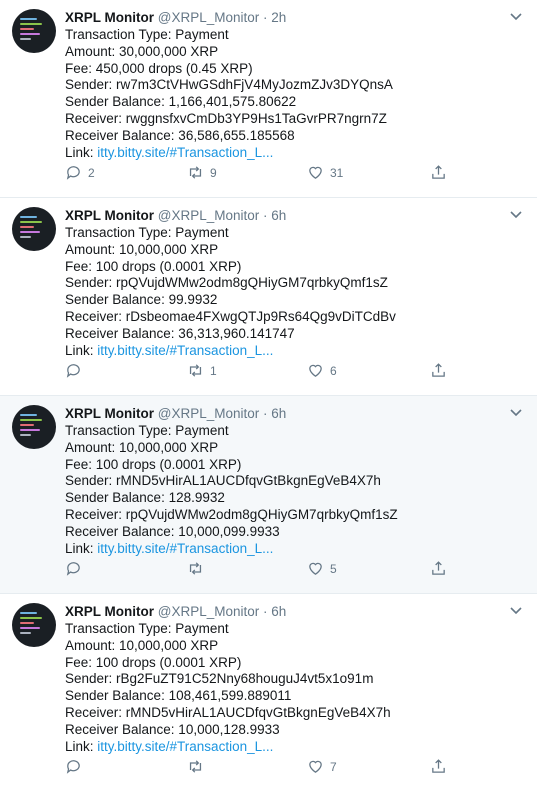  I want to click on retweet-button: 1, so click(202, 370).